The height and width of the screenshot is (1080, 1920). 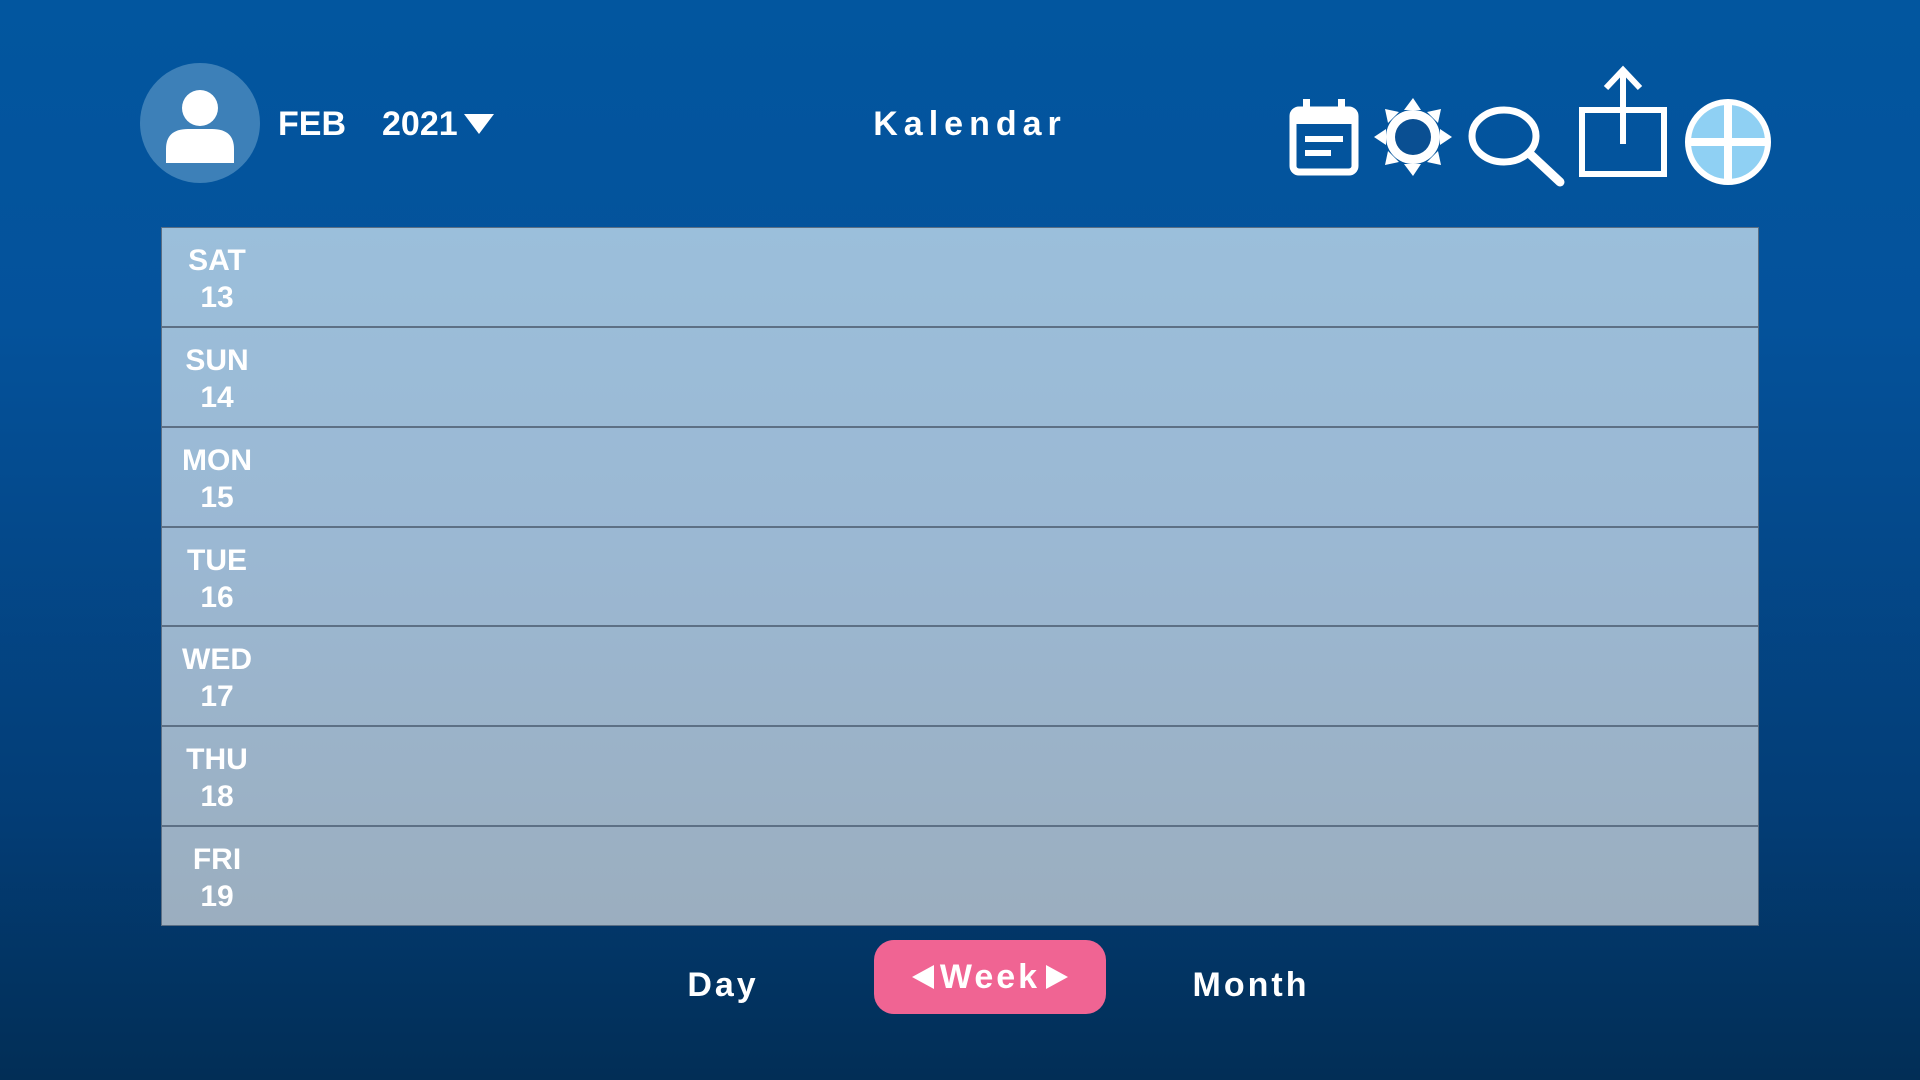 I want to click on year-label: 2021, so click(x=420, y=124).